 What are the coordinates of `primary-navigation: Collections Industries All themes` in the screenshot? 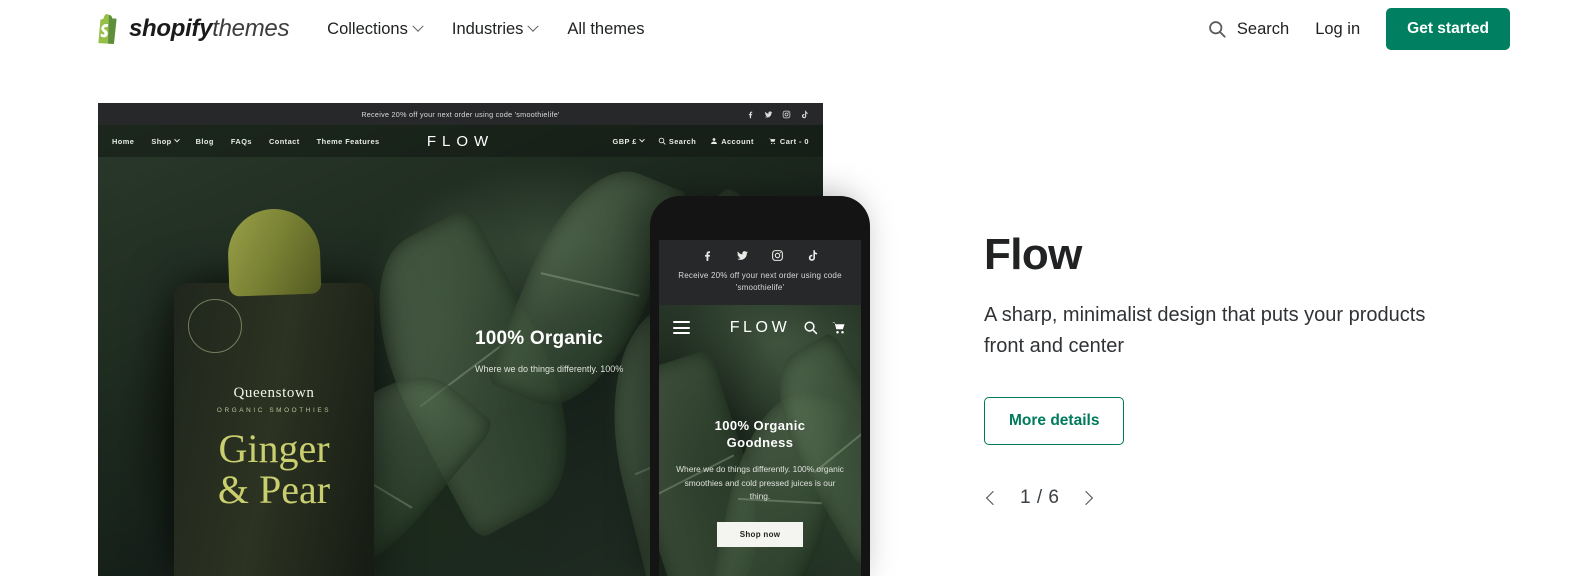 It's located at (485, 29).